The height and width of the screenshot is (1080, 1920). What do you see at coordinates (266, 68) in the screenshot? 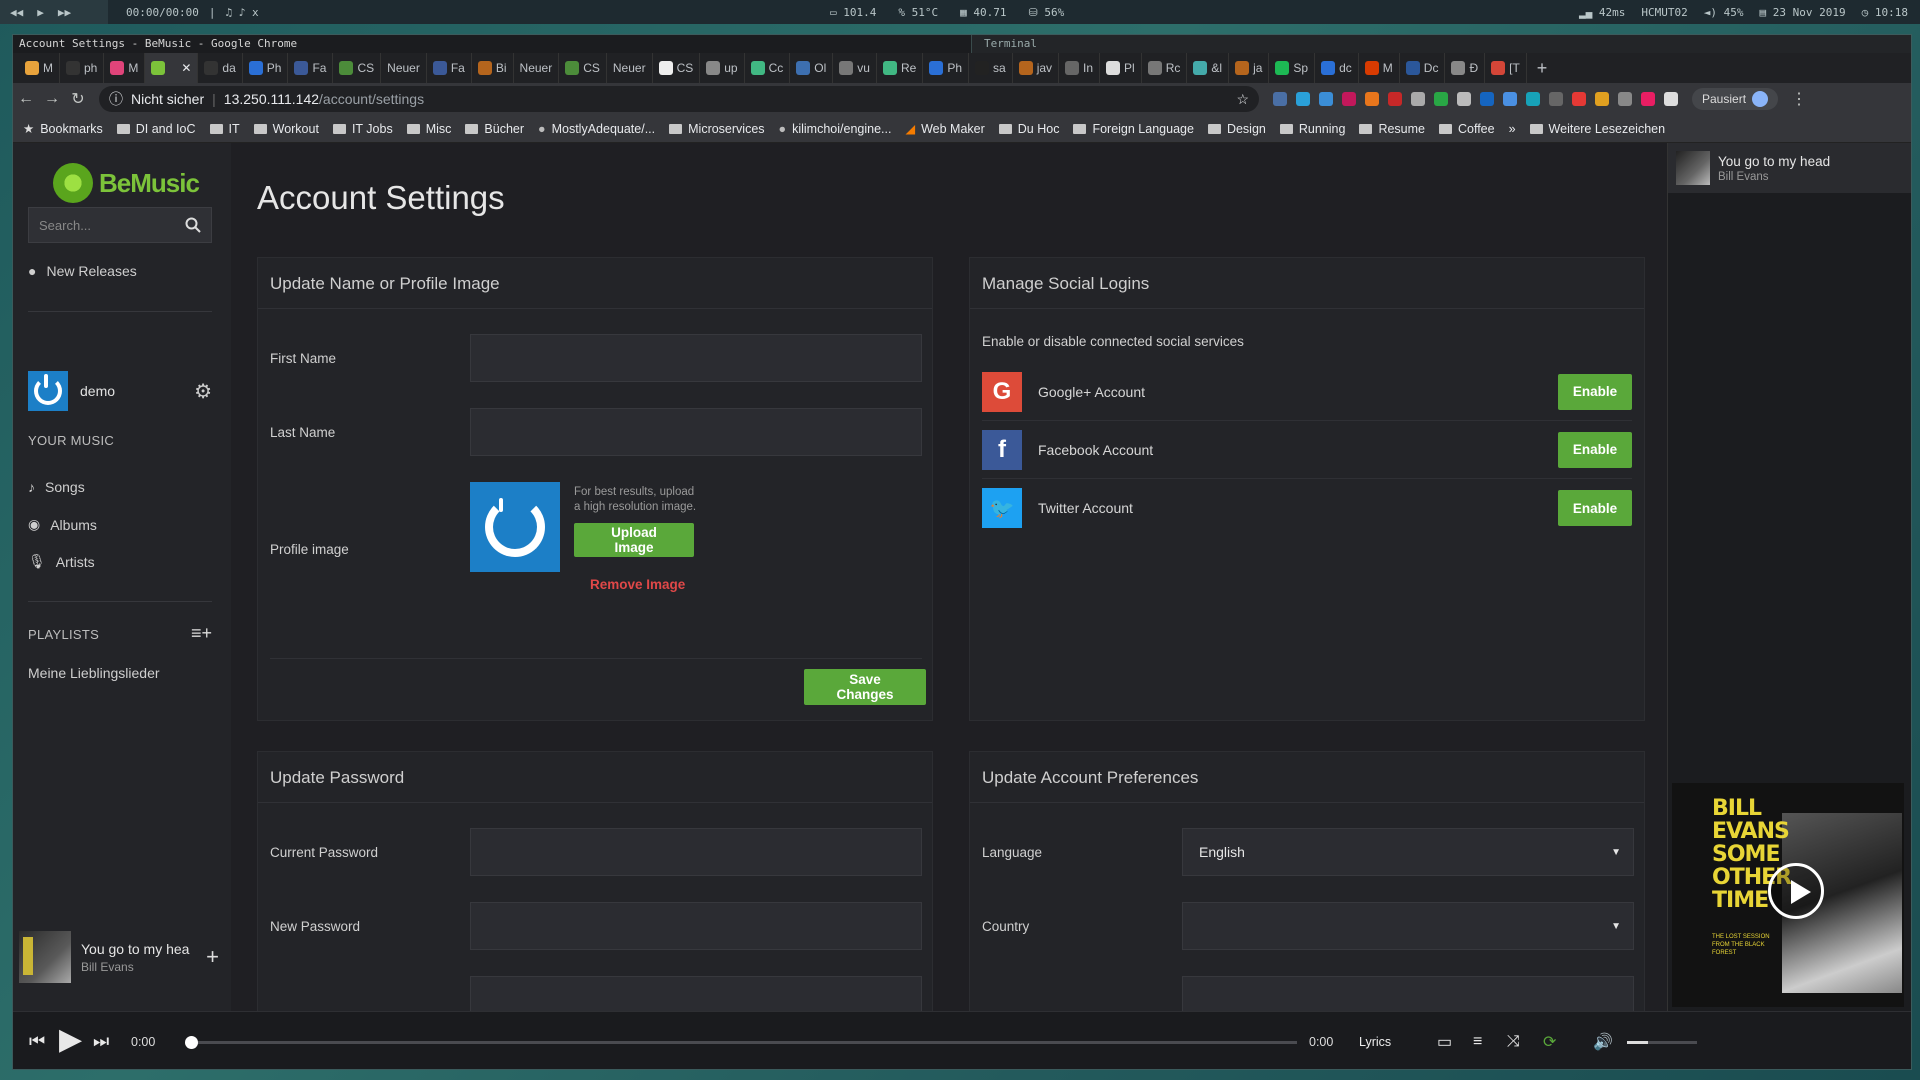
I see `browser-tab: Ph` at bounding box center [266, 68].